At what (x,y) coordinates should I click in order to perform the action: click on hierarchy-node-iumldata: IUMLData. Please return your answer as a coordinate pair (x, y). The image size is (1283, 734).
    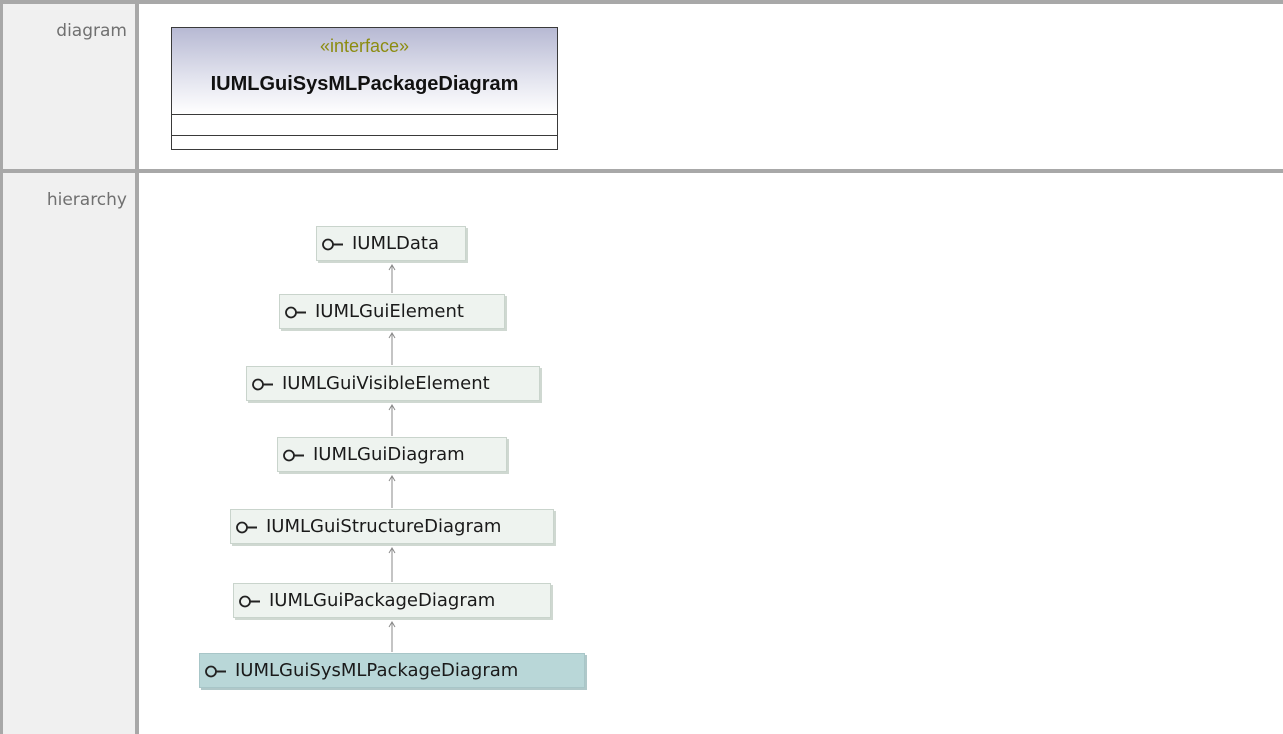
    Looking at the image, I should click on (391, 243).